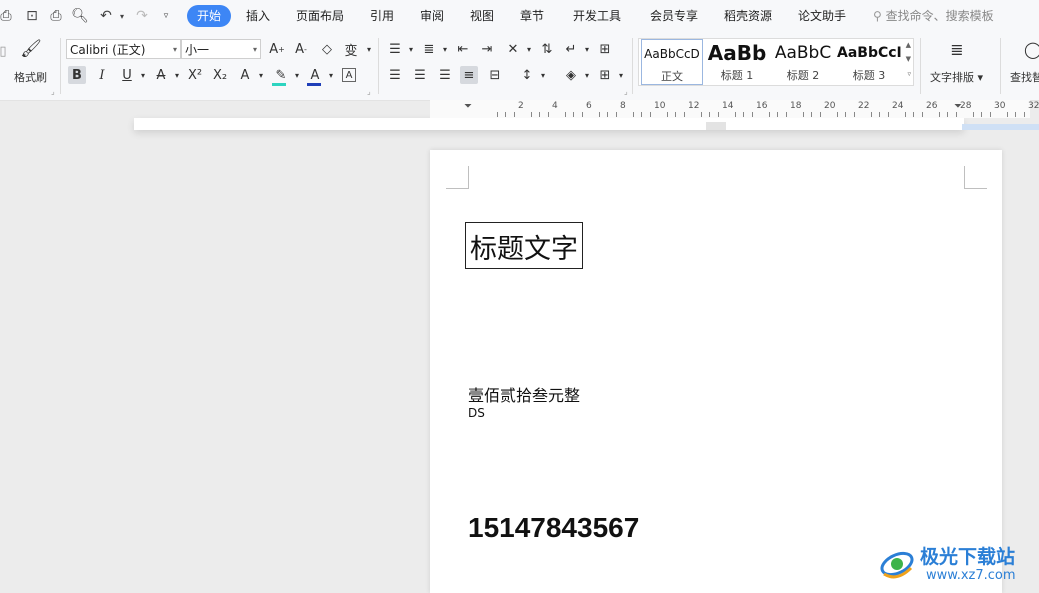 Image resolution: width=1039 pixels, height=593 pixels. What do you see at coordinates (258, 16) in the screenshot?
I see `tab-insert: 插入` at bounding box center [258, 16].